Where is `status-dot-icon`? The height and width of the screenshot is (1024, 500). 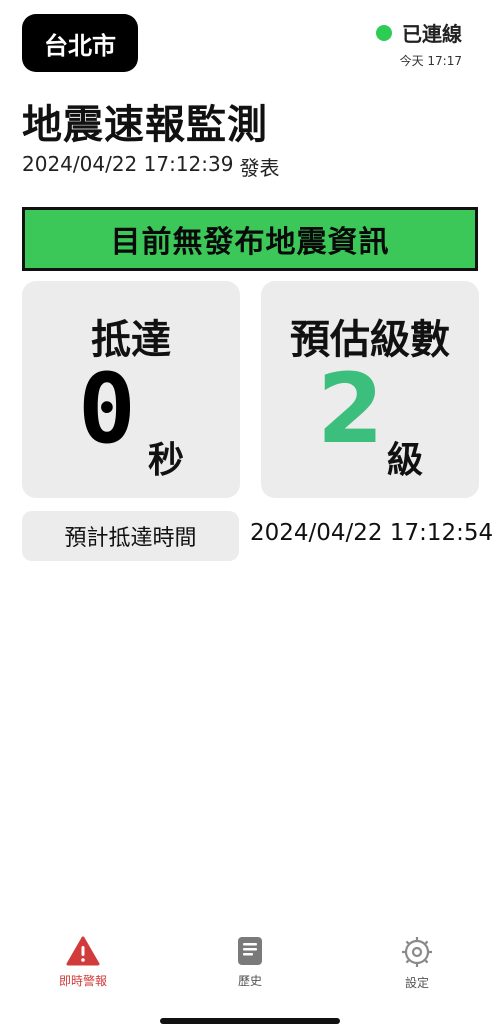
status-dot-icon is located at coordinates (384, 32).